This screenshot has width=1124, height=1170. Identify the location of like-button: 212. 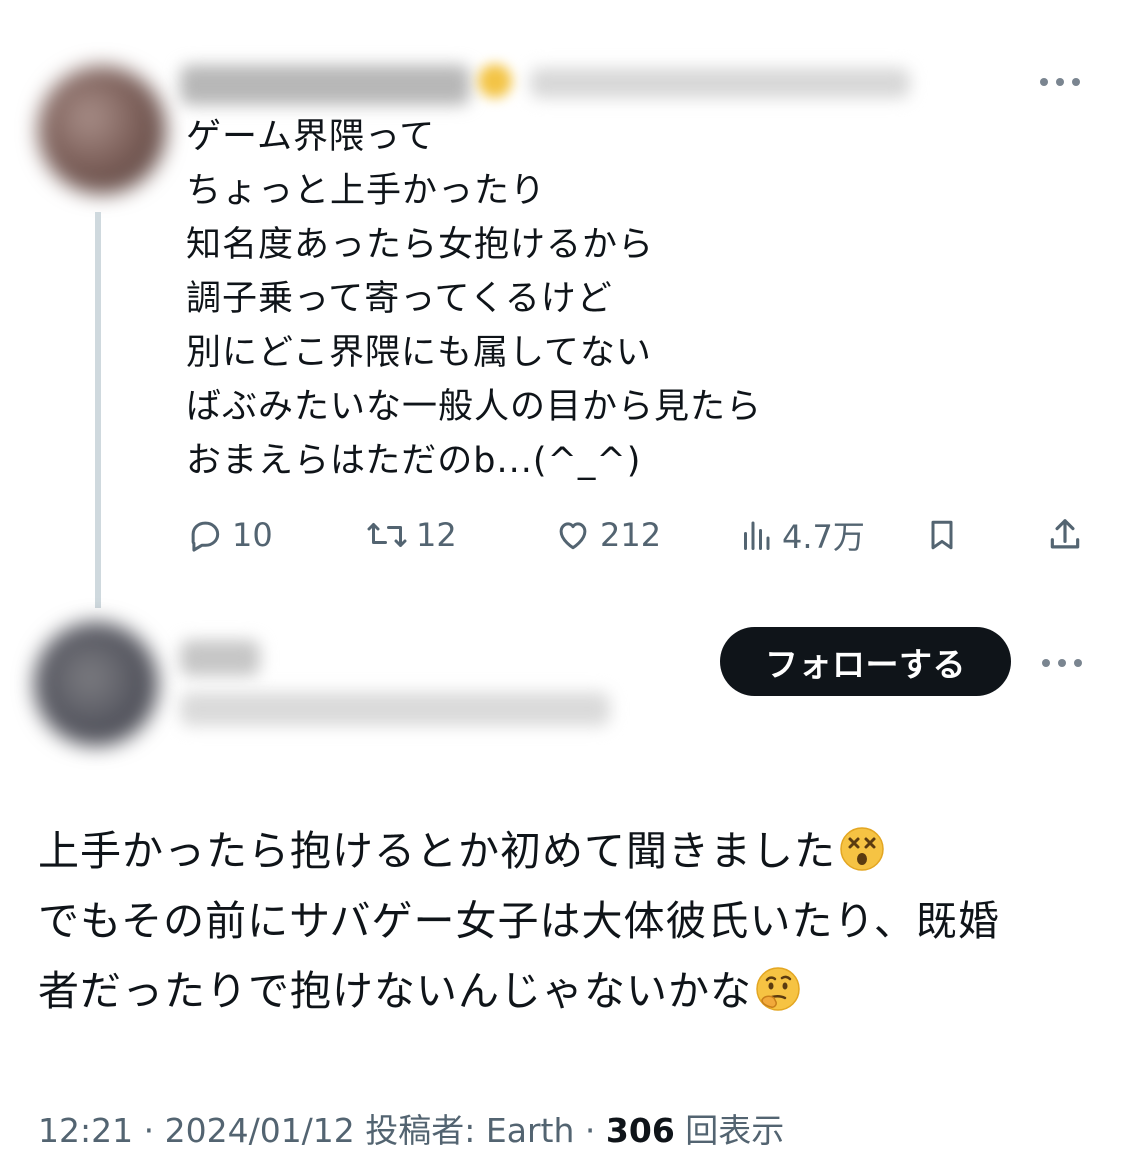
(607, 535).